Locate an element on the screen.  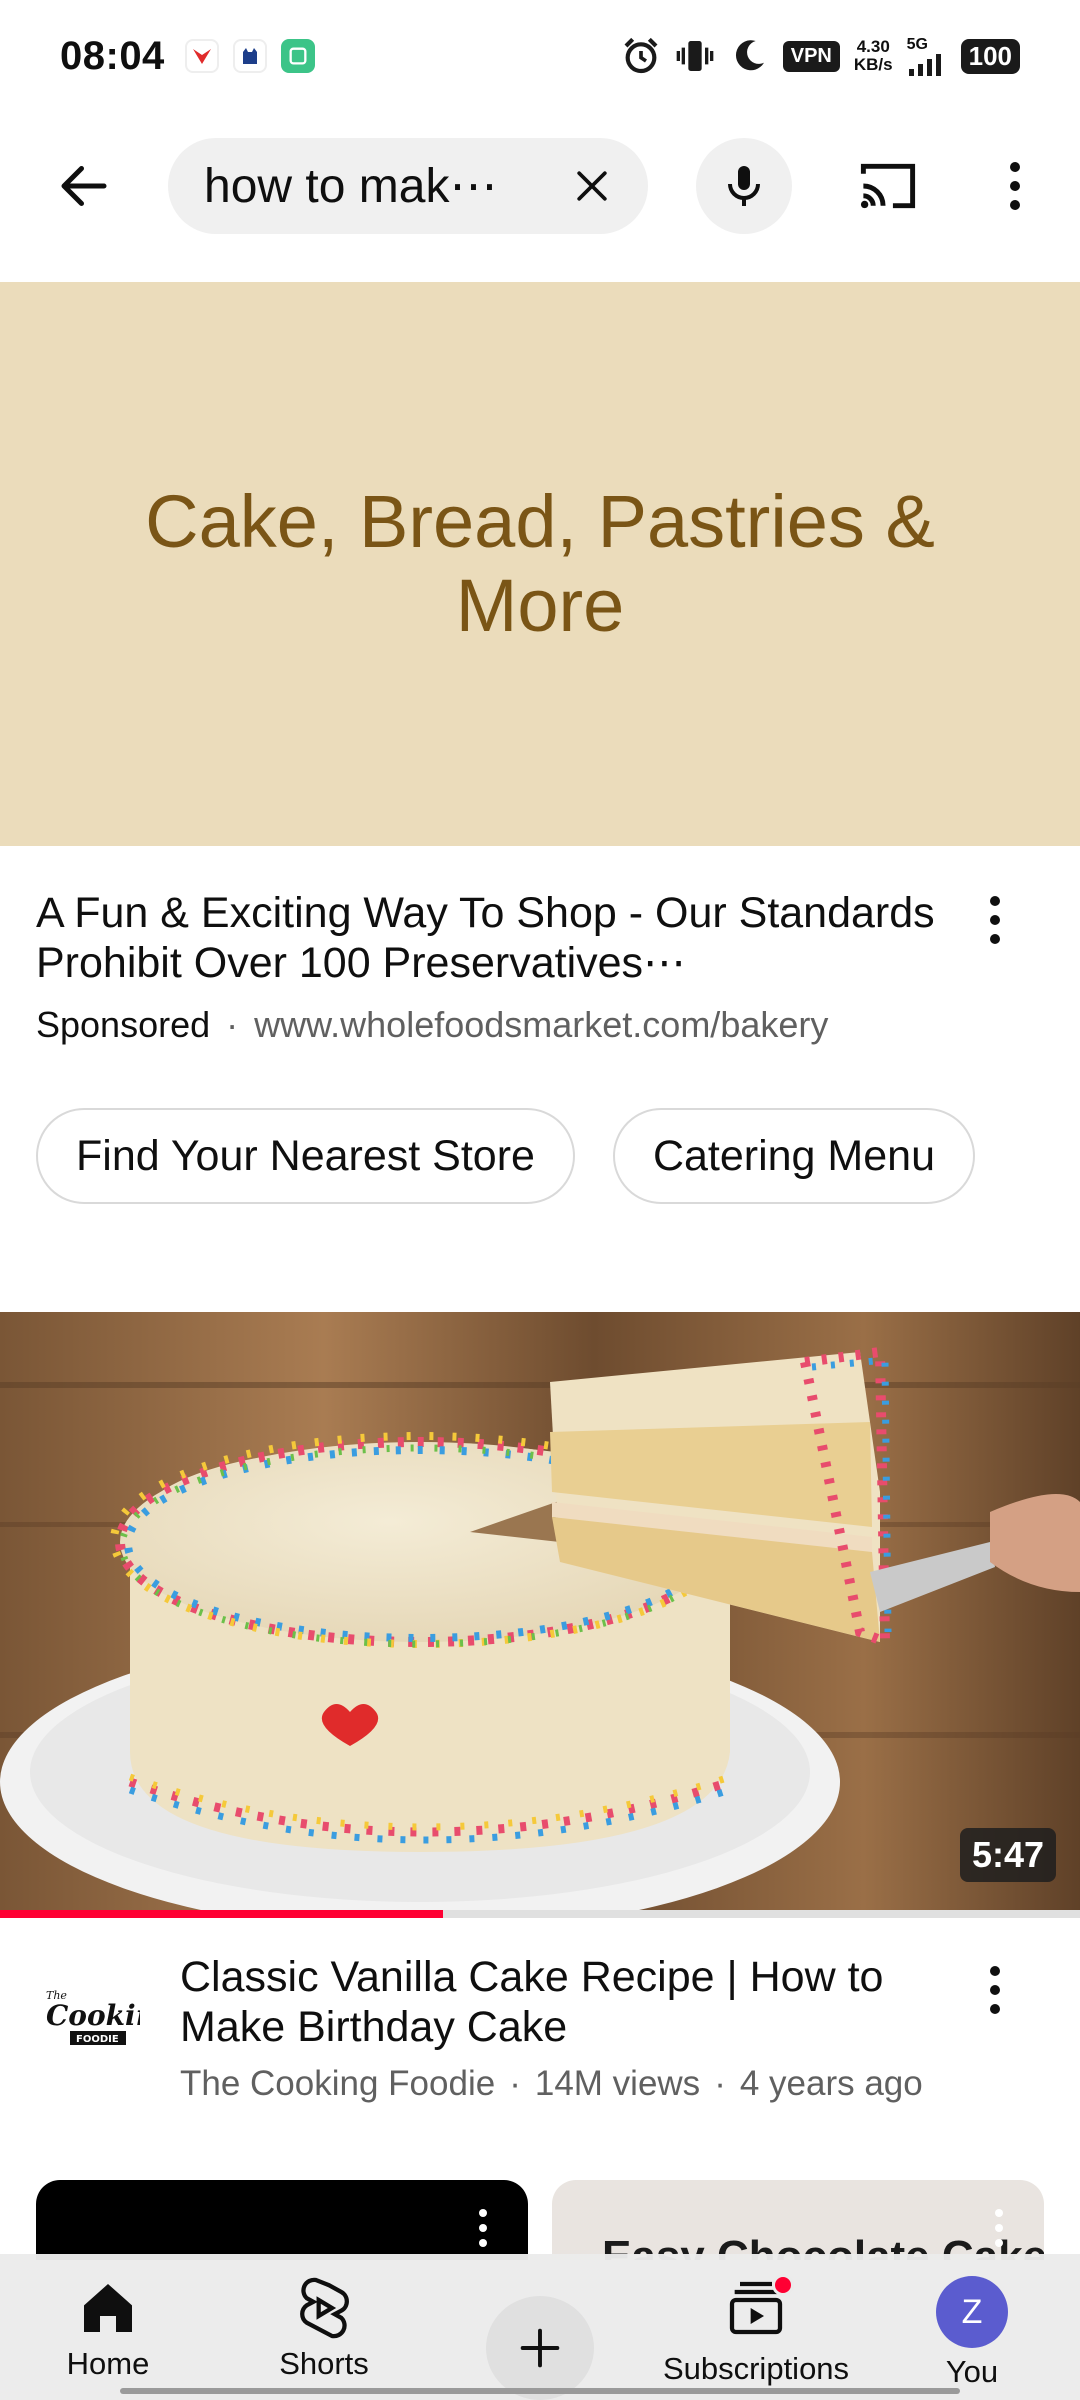
nav-home: Home is located at coordinates (108, 2327).